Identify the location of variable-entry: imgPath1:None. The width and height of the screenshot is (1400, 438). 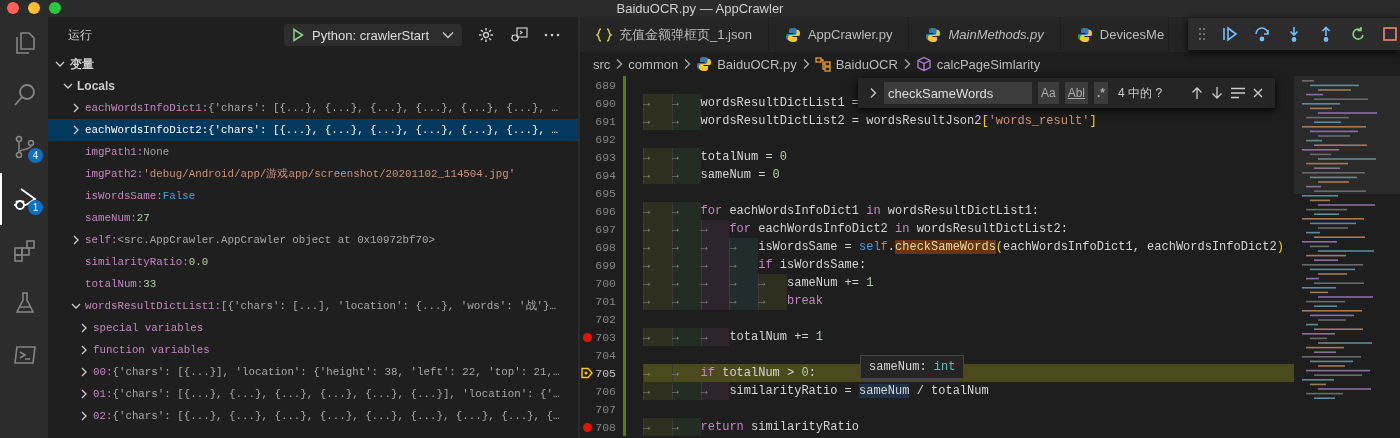
(127, 152).